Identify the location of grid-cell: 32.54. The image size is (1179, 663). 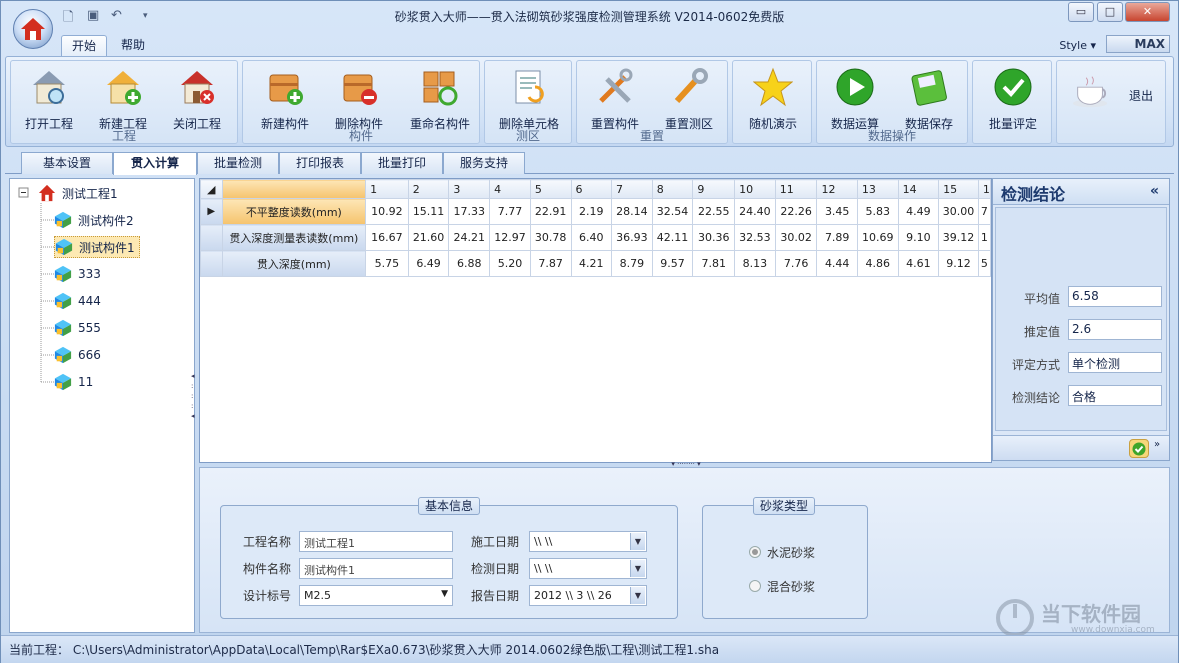
(672, 211).